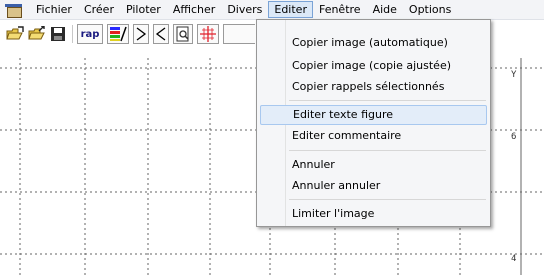  What do you see at coordinates (290, 9) in the screenshot?
I see `menu-editer: Editer` at bounding box center [290, 9].